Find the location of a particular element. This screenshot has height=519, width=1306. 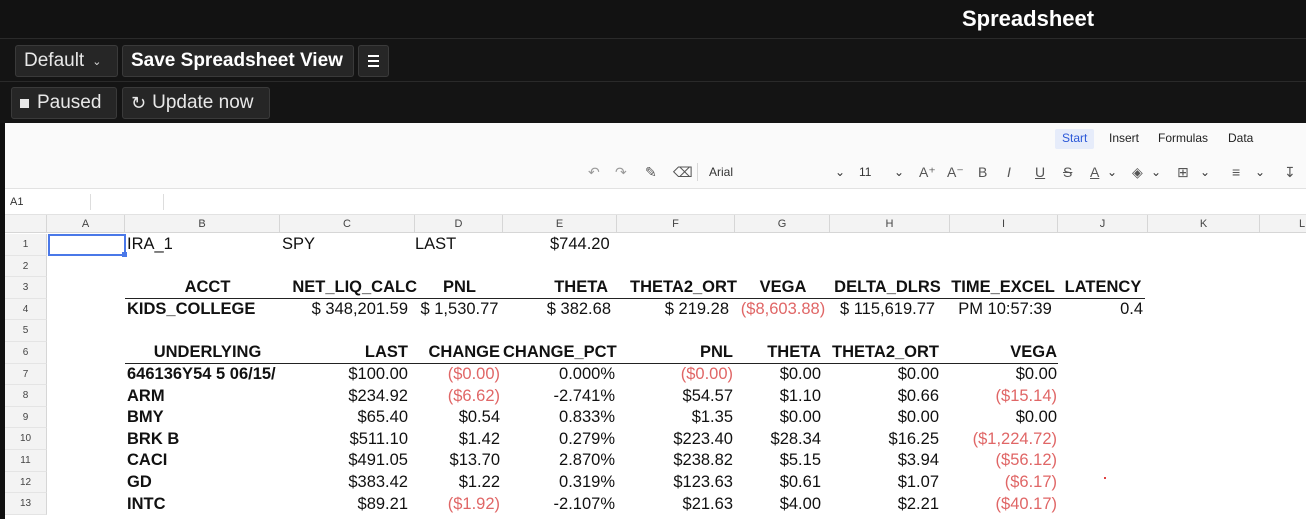

text-color-icon: A is located at coordinates (1094, 172).